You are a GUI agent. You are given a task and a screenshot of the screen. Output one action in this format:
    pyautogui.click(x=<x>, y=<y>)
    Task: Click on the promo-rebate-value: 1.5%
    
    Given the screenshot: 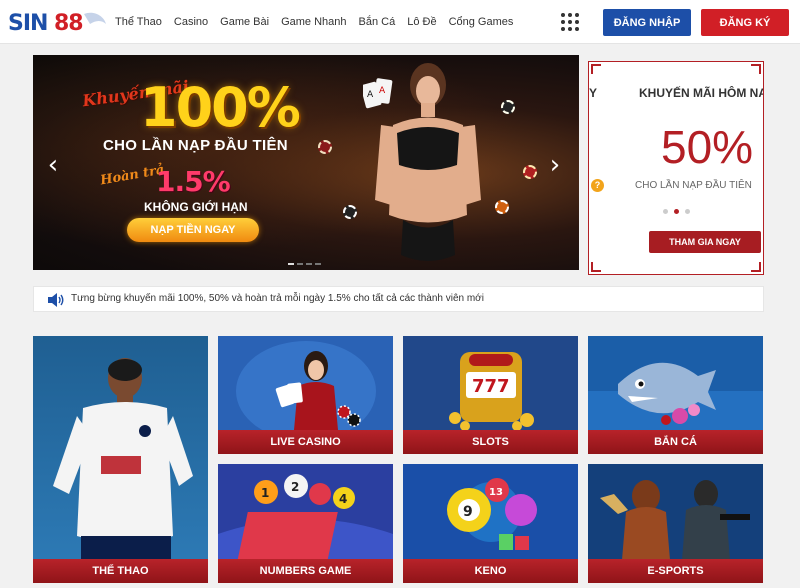 What is the action you would take?
    pyautogui.click(x=193, y=181)
    